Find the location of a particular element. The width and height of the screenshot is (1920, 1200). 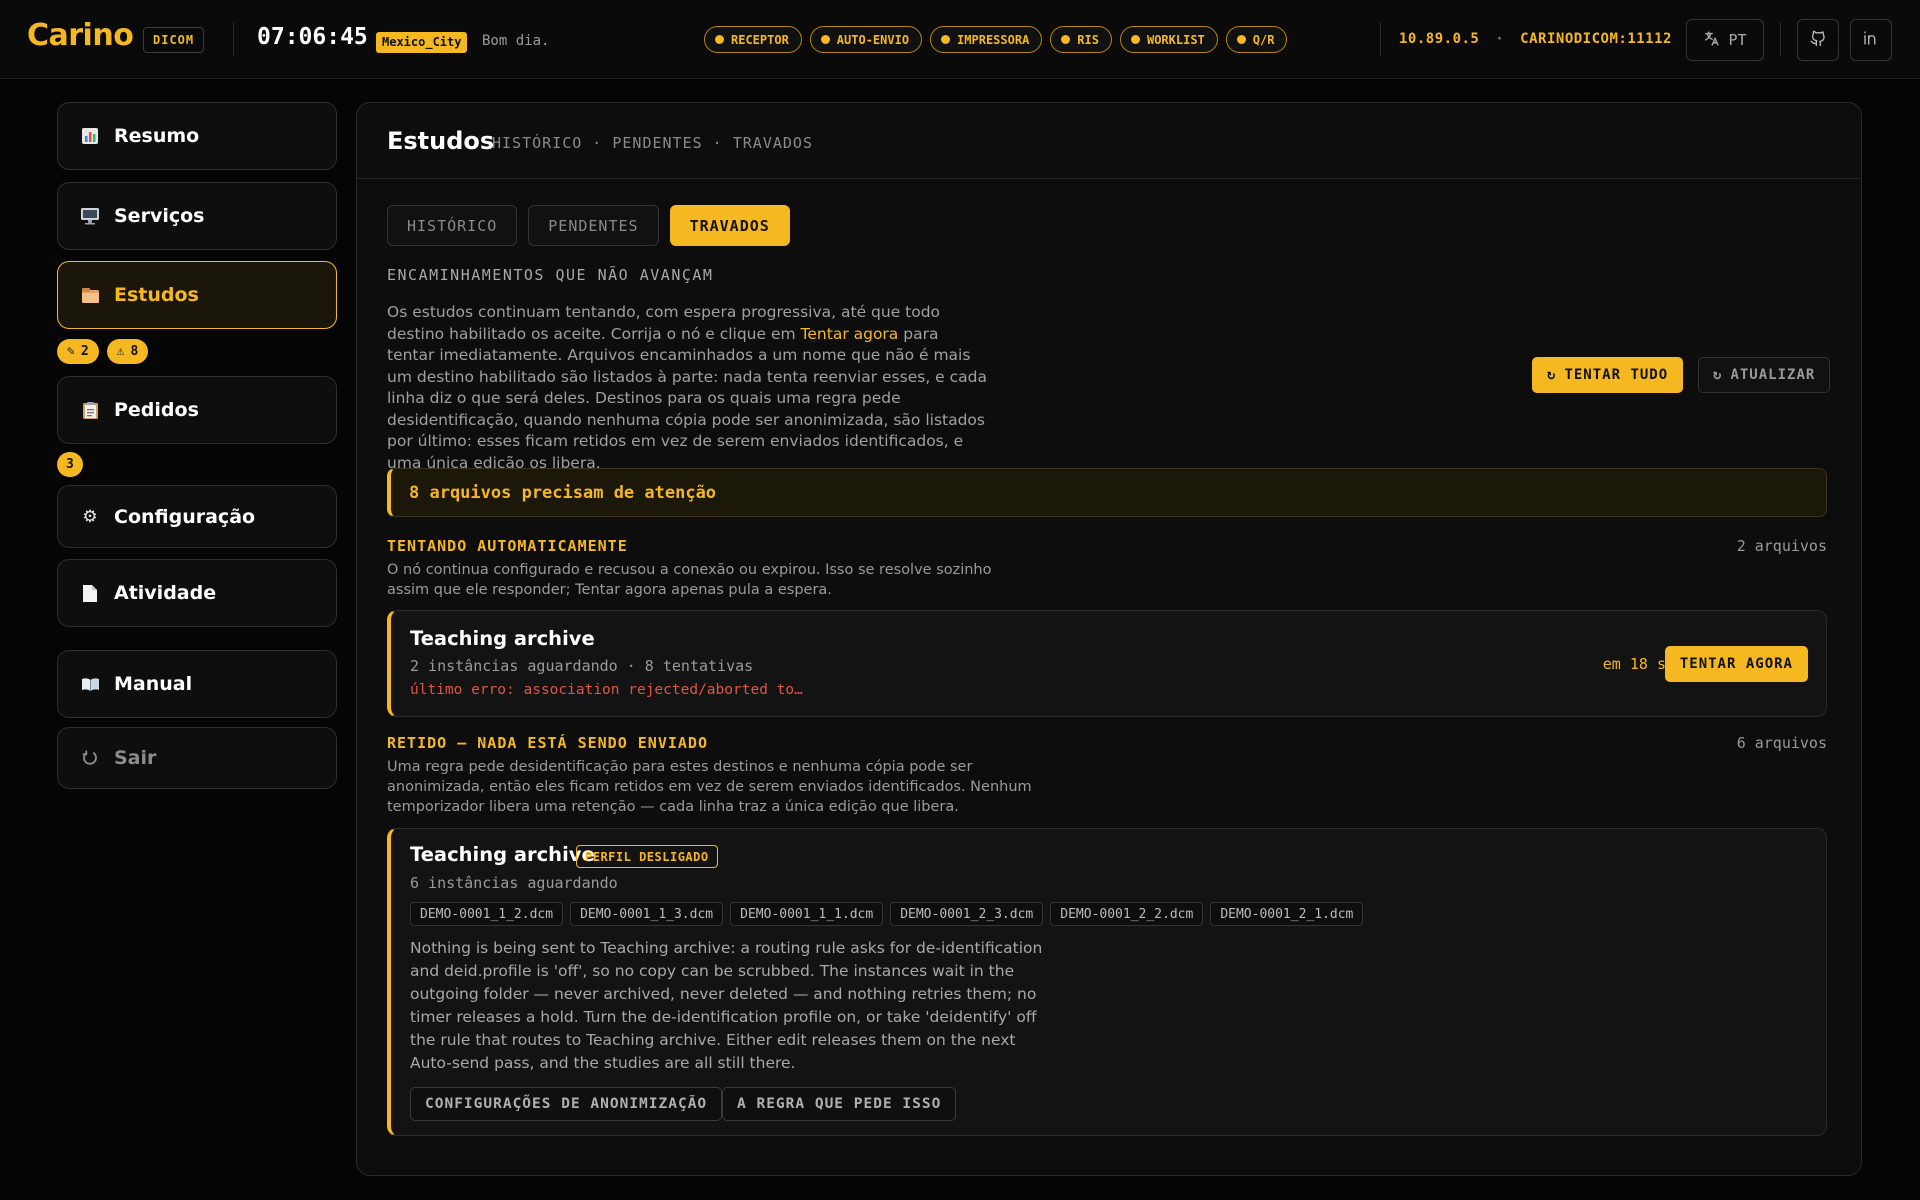

sidebar-item-servicos: Serviços is located at coordinates (197, 216).